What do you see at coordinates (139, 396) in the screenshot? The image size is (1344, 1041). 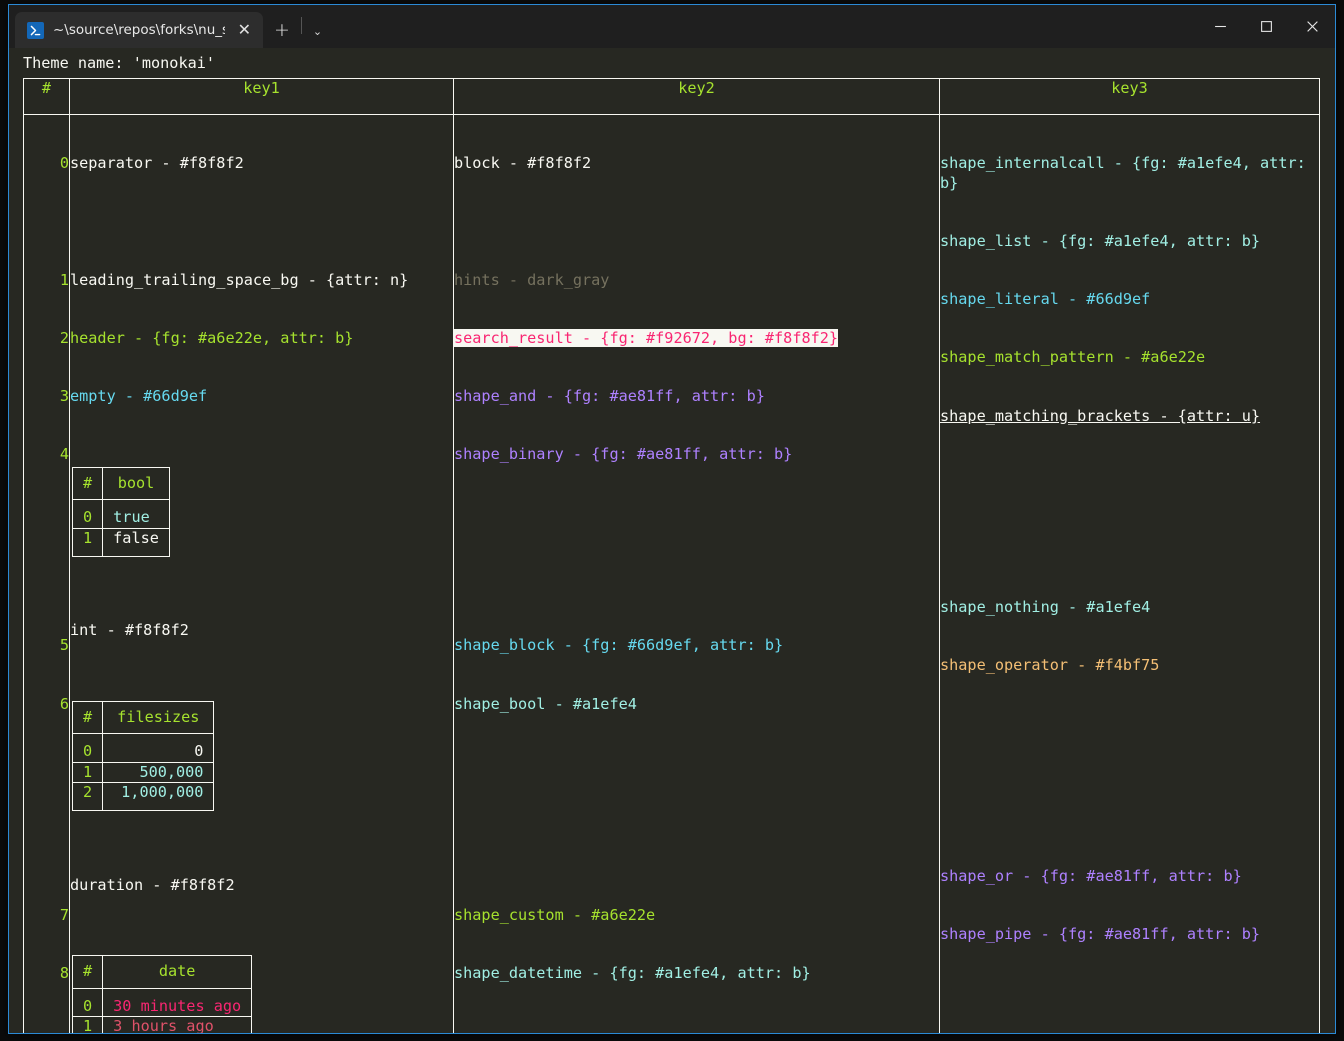 I see `theme-entry: empty - #66d9ef` at bounding box center [139, 396].